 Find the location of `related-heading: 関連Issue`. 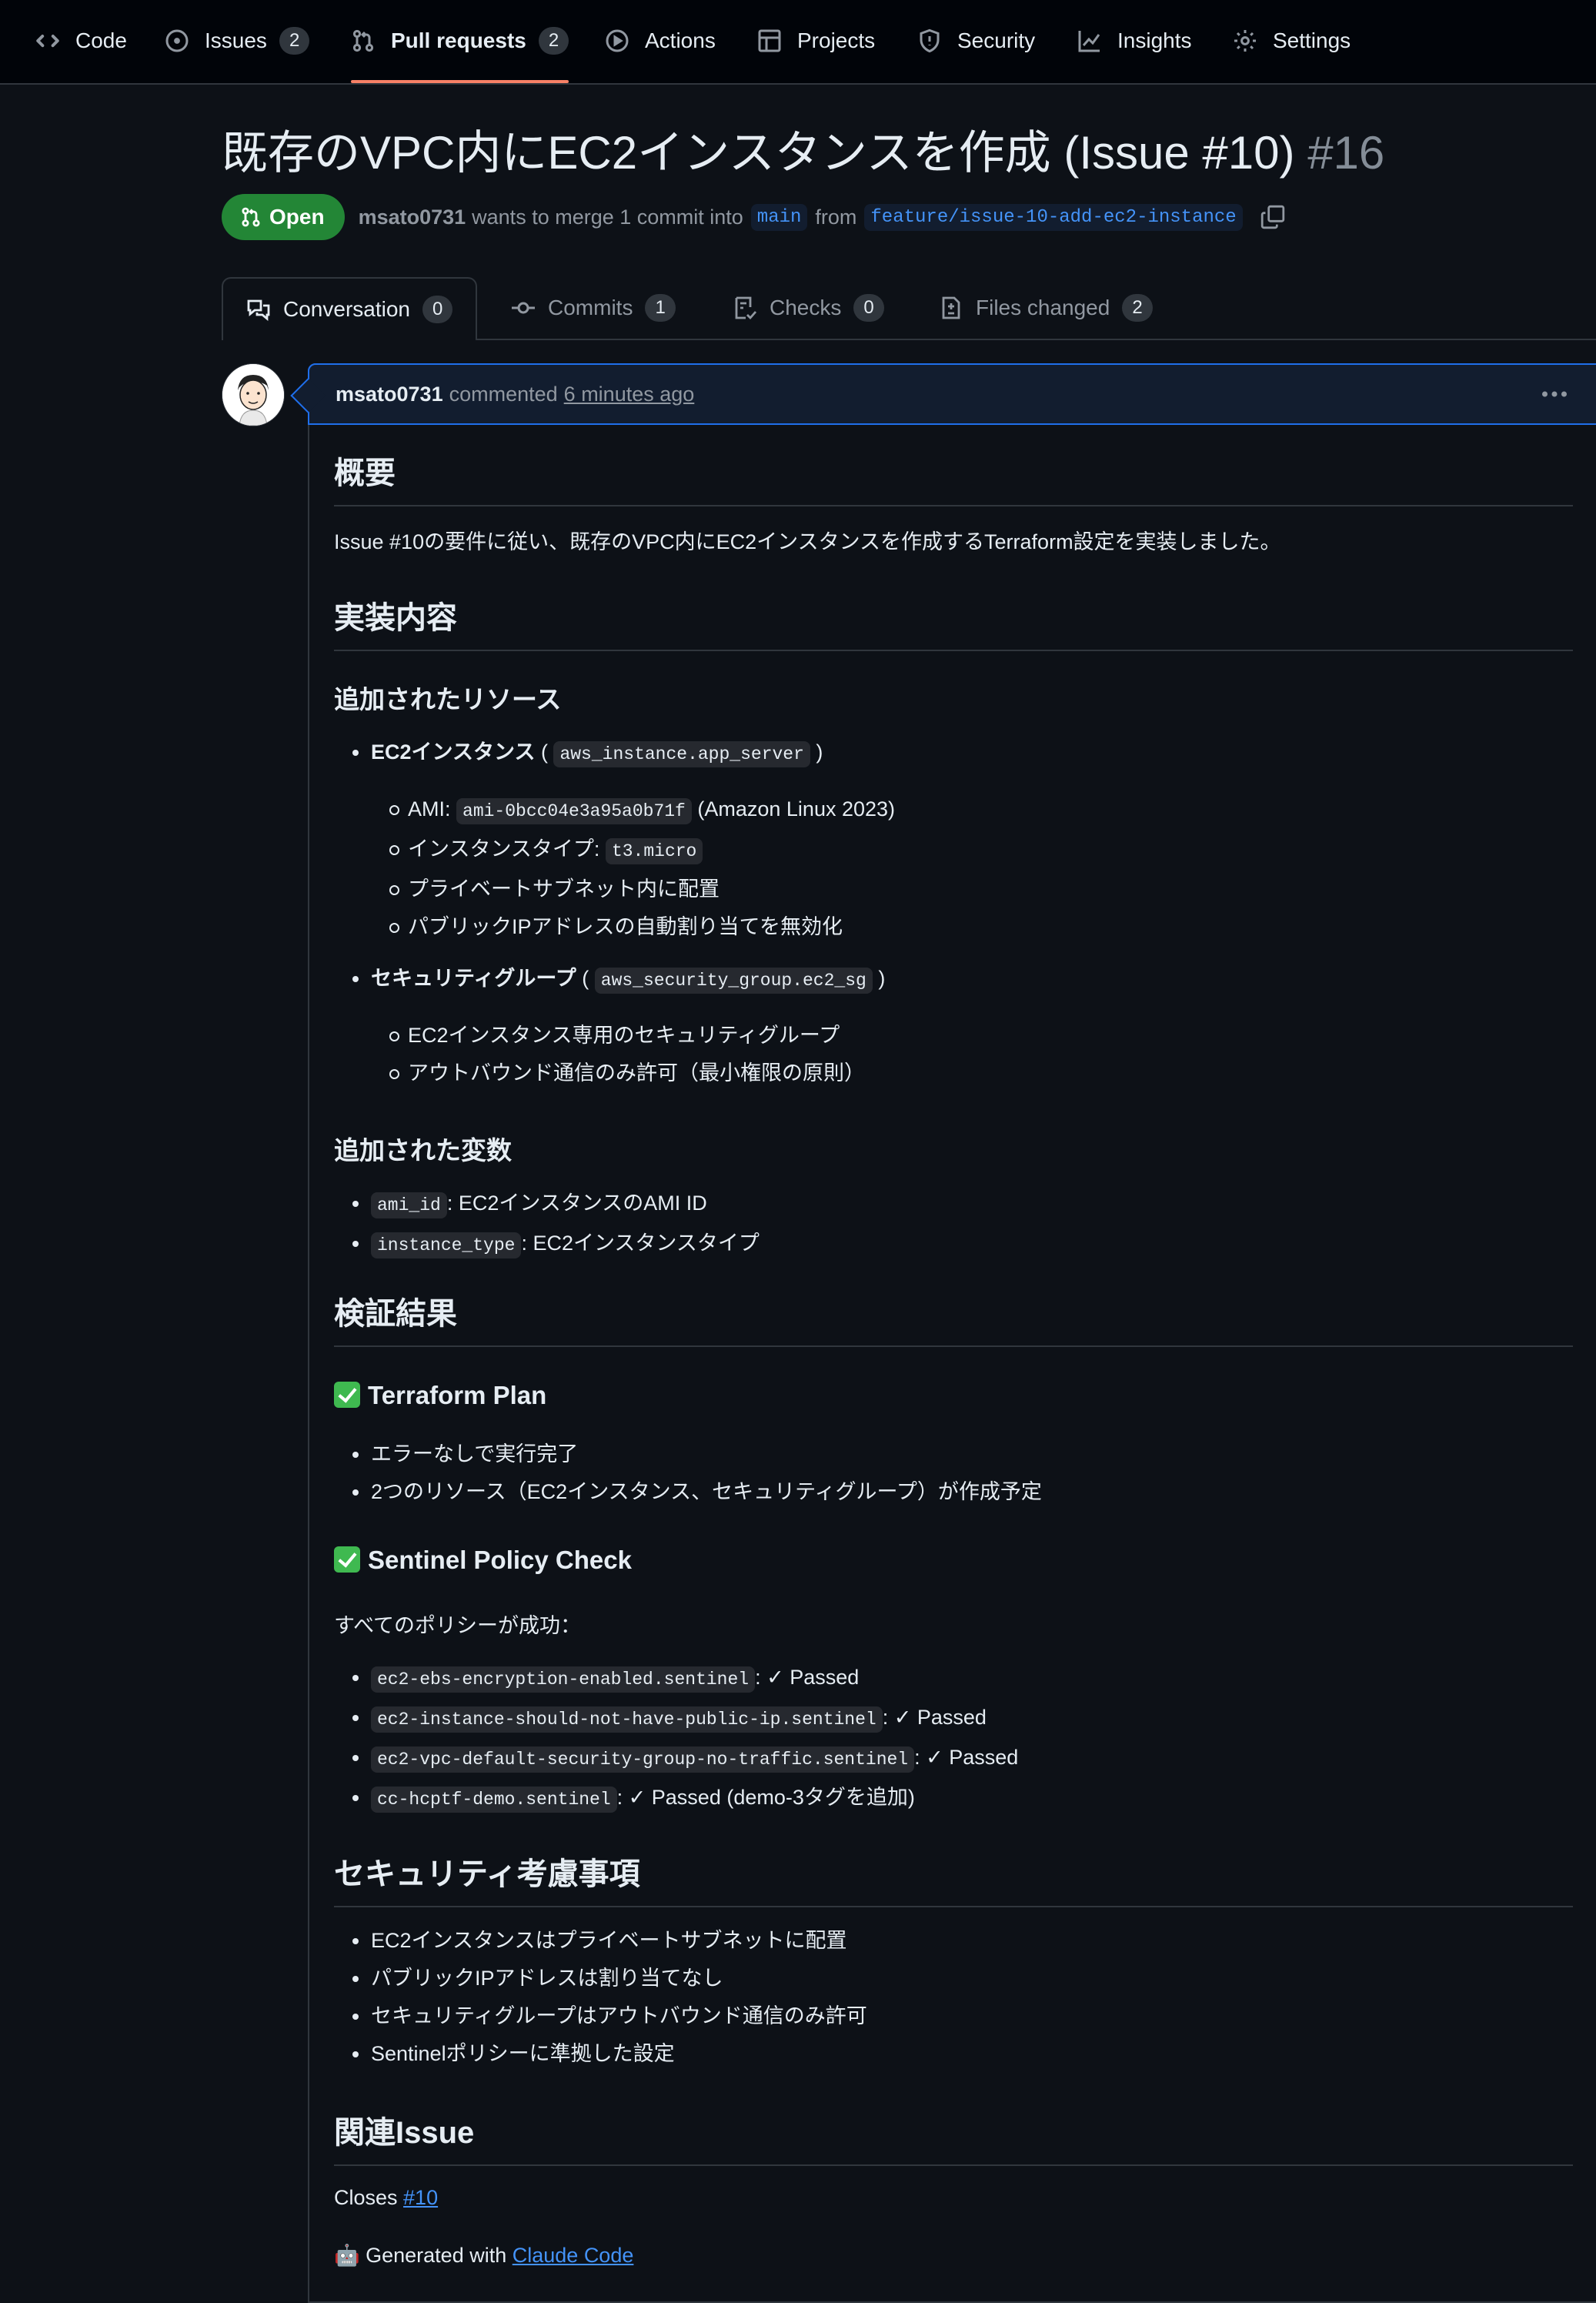

related-heading: 関連Issue is located at coordinates (954, 2136).